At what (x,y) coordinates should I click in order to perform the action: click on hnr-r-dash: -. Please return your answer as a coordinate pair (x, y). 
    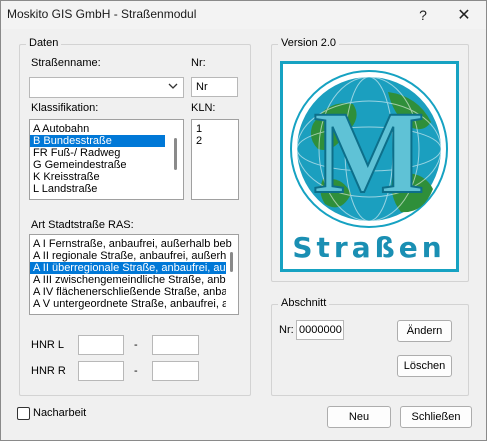
    Looking at the image, I should click on (136, 371).